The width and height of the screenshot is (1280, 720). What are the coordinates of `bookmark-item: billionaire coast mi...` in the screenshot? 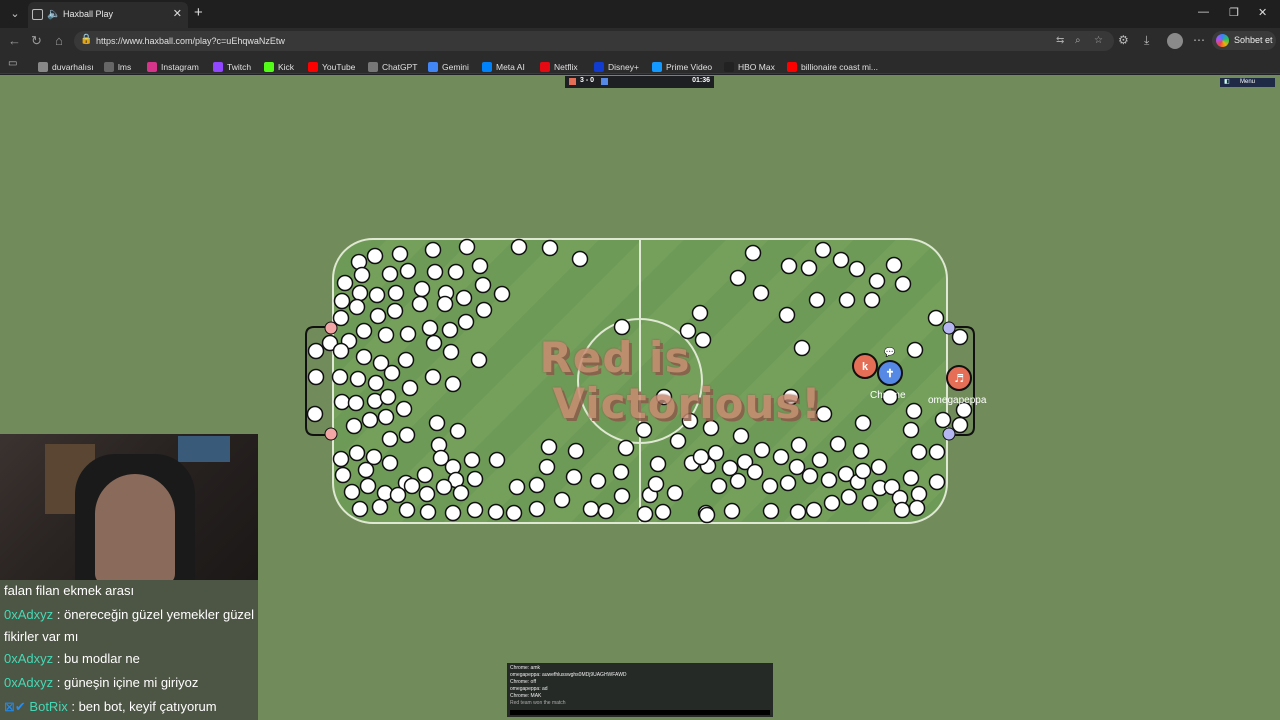 It's located at (832, 65).